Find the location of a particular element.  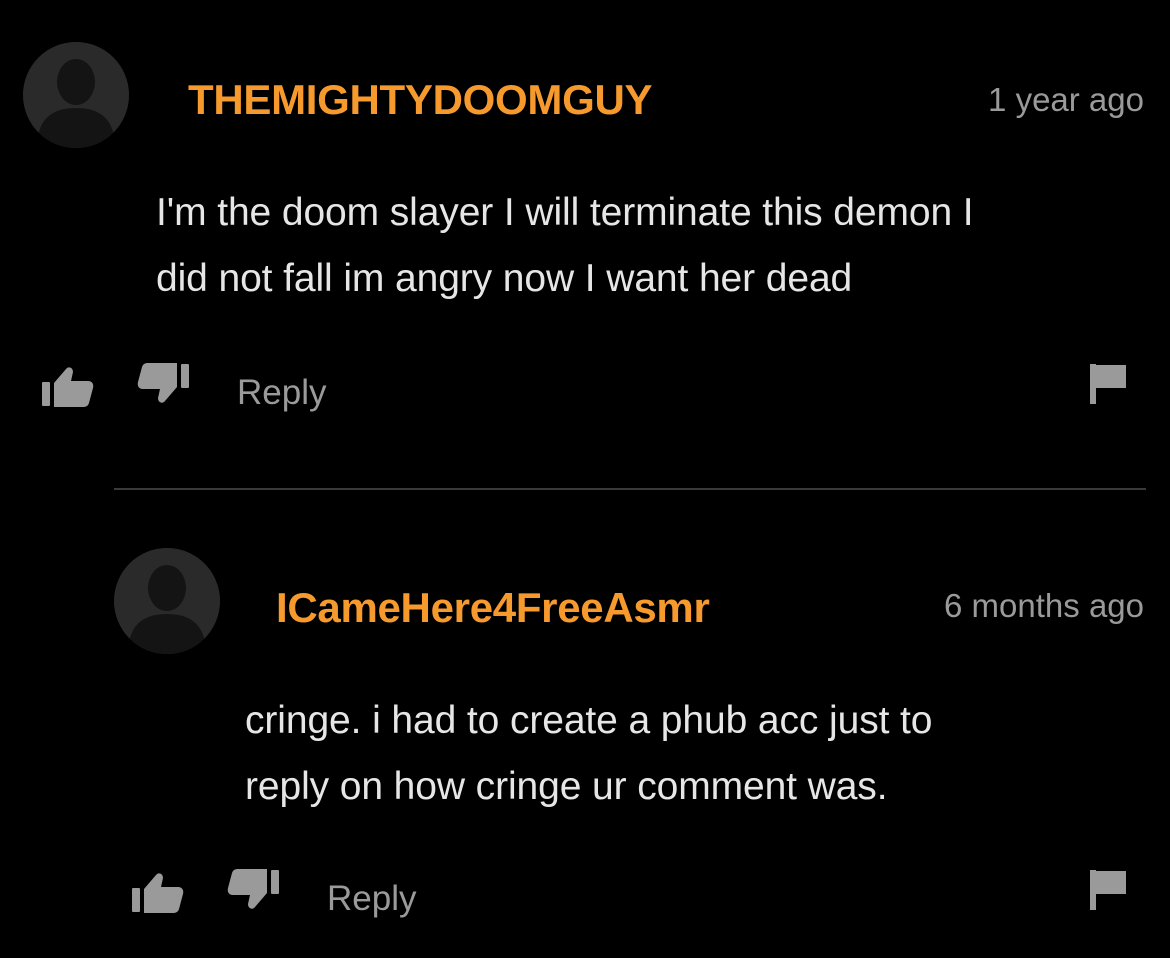

comment-timestamp: 6 months ago is located at coordinates (1044, 605).